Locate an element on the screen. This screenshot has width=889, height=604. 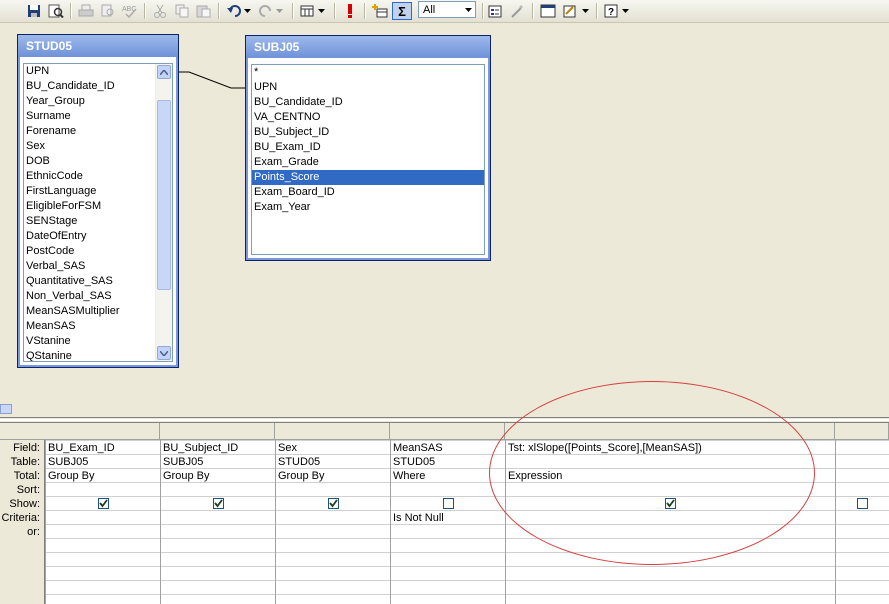
field-item: * is located at coordinates (368, 72).